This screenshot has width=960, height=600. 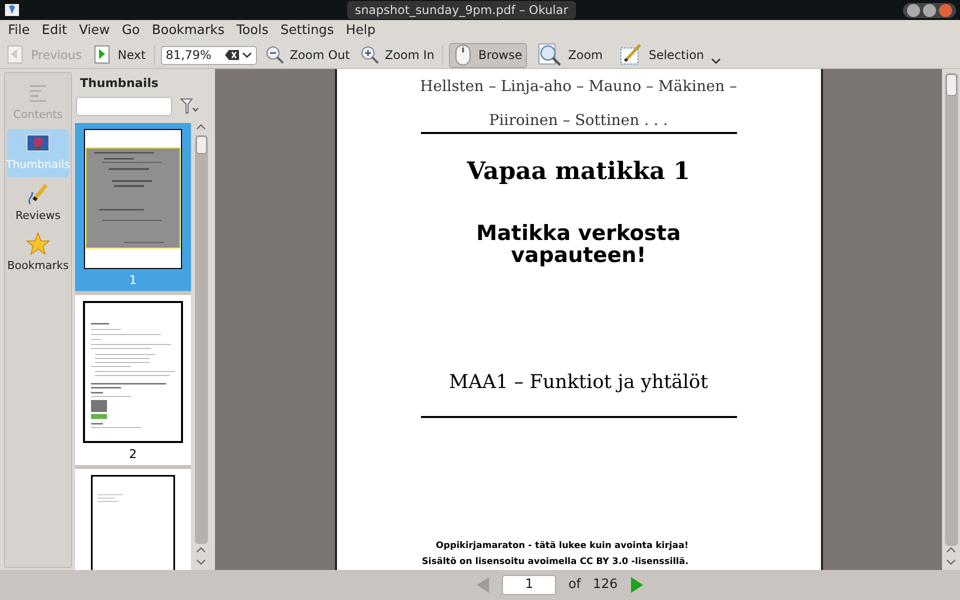 I want to click on thumbnail-item: 2, so click(x=133, y=380).